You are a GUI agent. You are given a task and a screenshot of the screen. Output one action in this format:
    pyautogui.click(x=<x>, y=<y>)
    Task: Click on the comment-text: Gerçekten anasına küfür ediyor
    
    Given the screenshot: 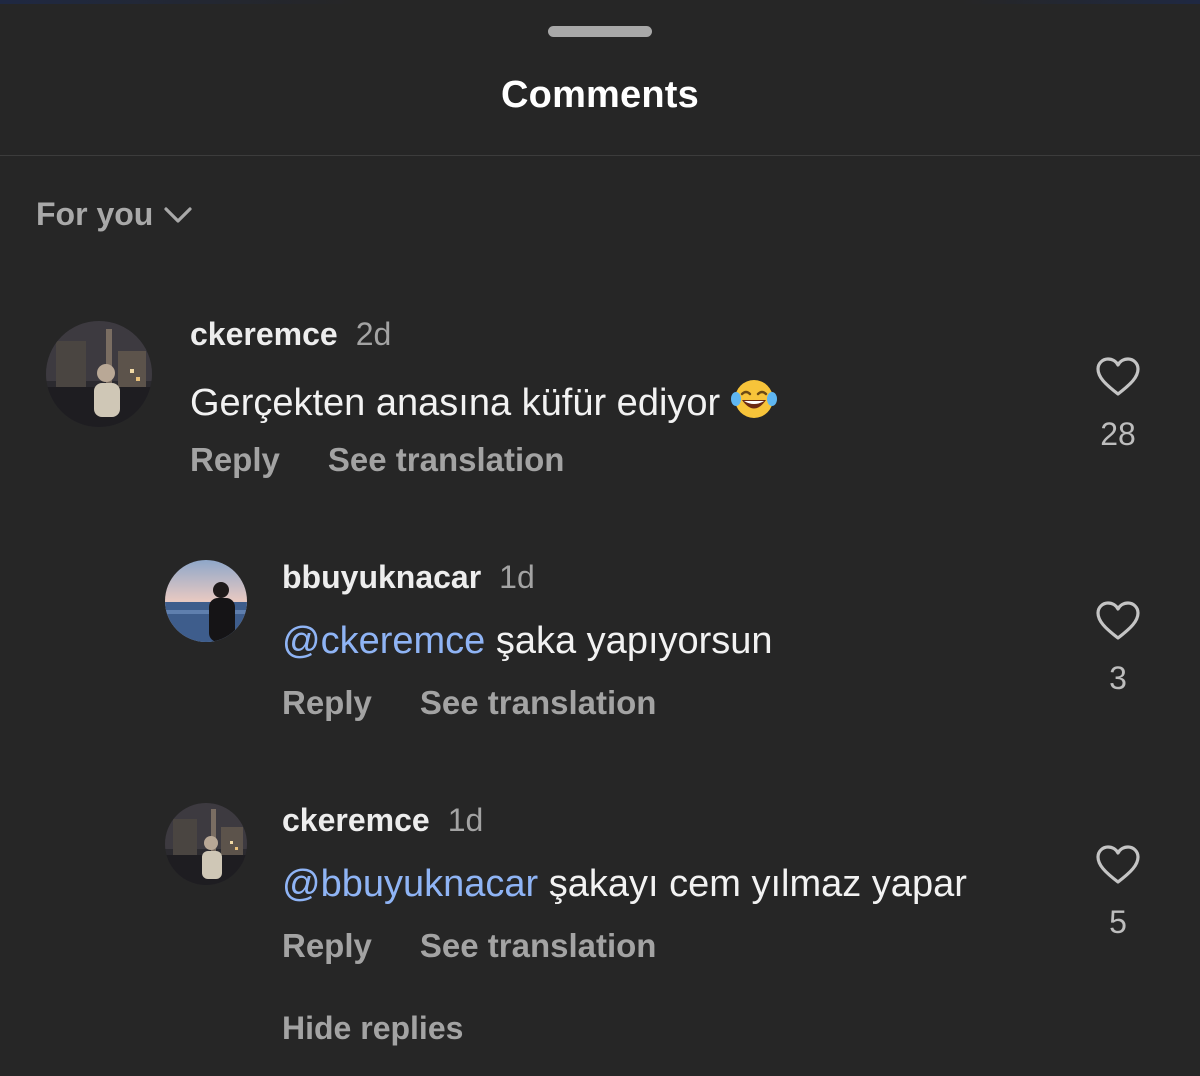 What is the action you would take?
    pyautogui.click(x=455, y=403)
    